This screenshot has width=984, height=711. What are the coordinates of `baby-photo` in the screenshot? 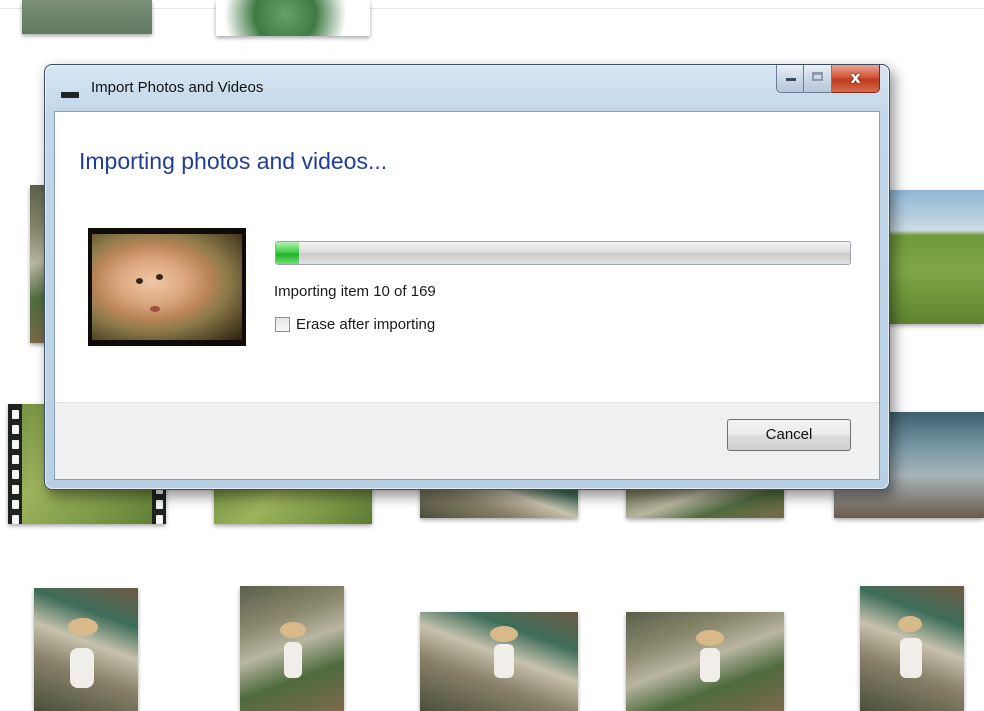 It's located at (167, 287).